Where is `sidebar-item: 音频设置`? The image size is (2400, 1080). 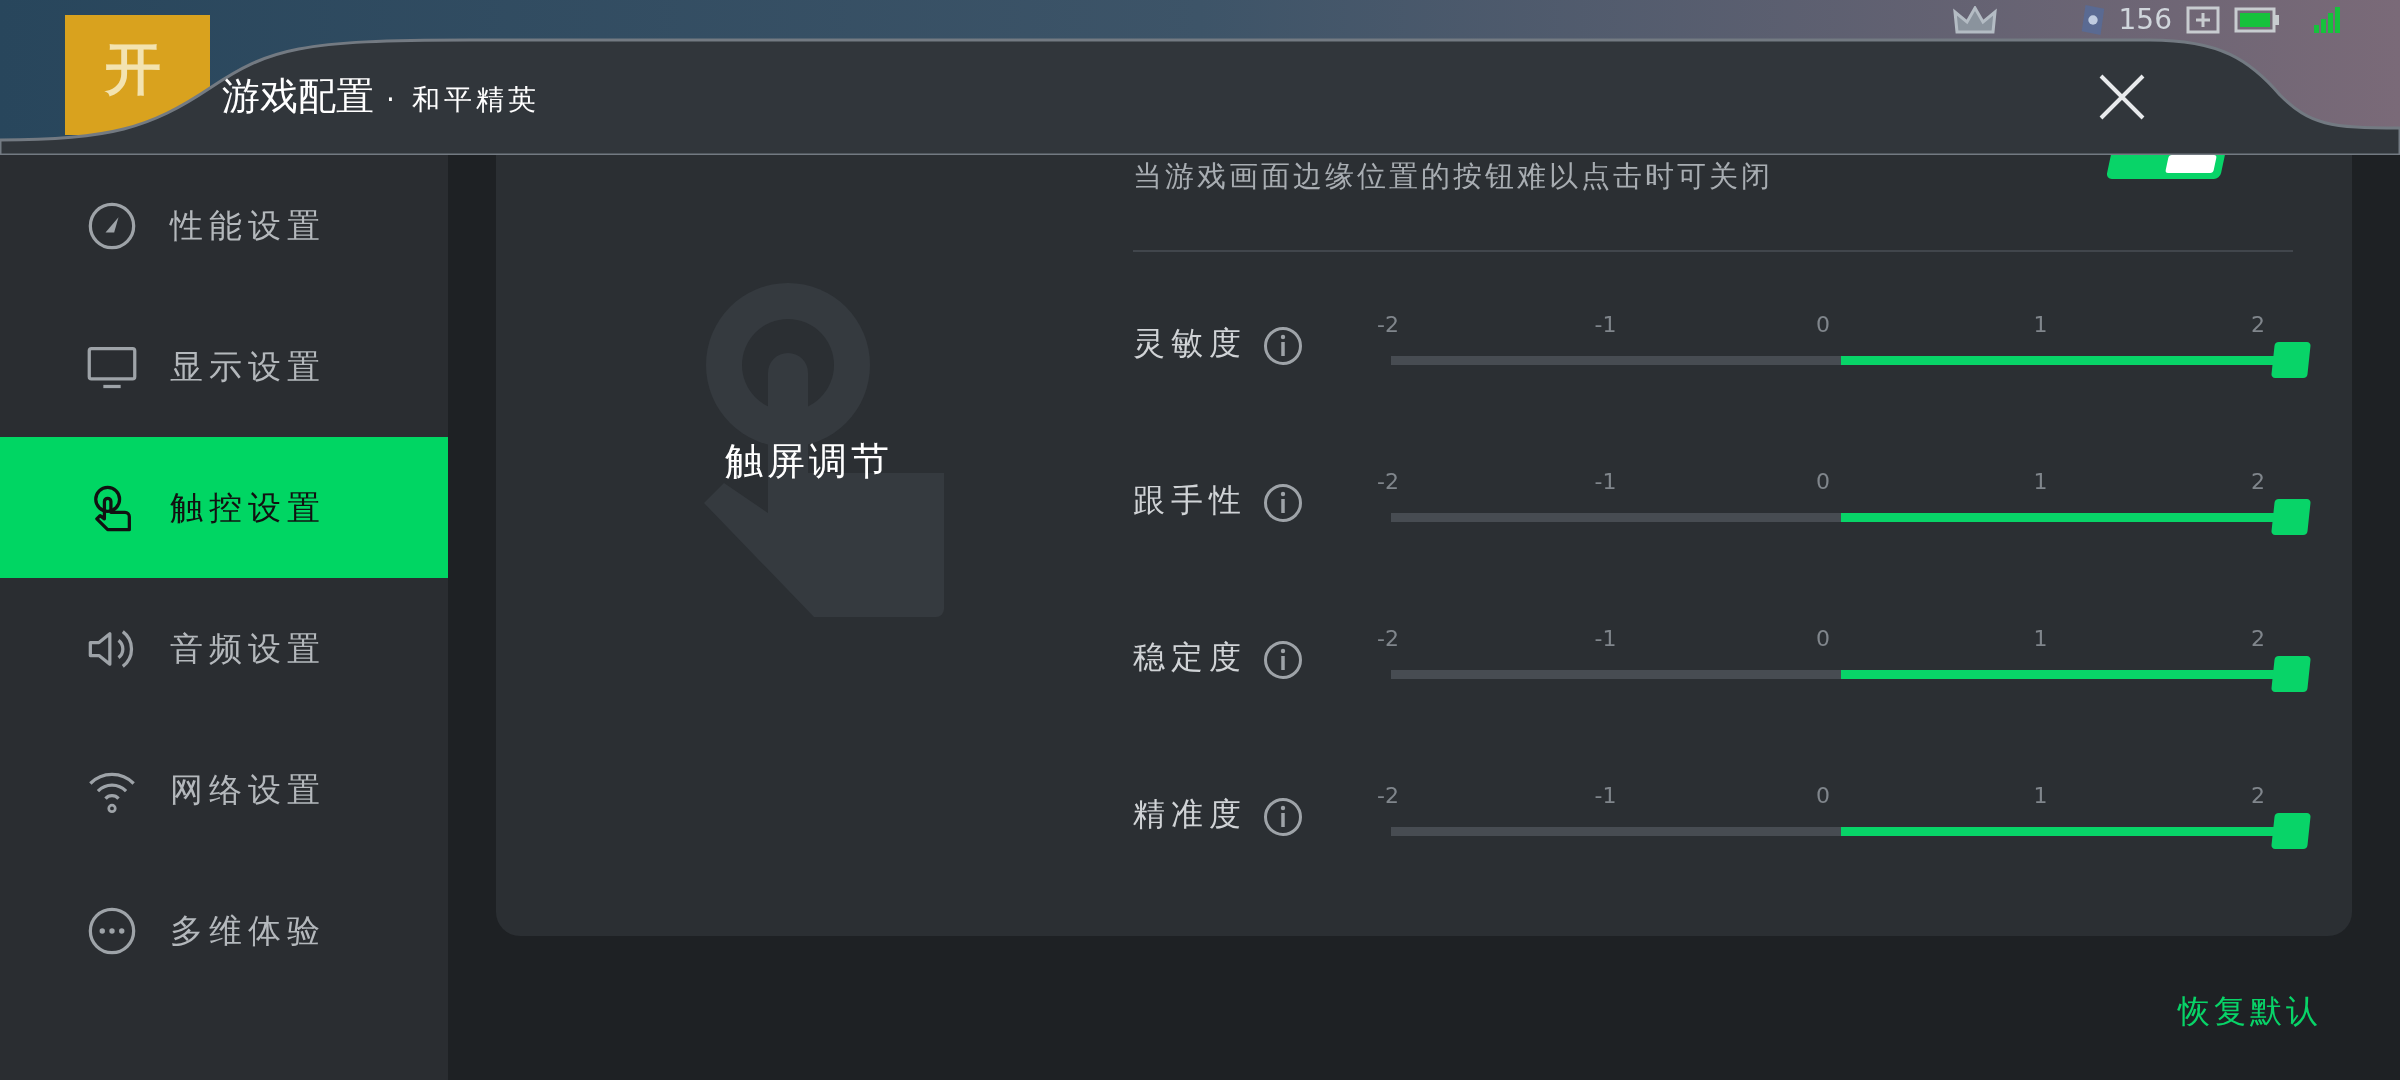 sidebar-item: 音频设置 is located at coordinates (224, 648).